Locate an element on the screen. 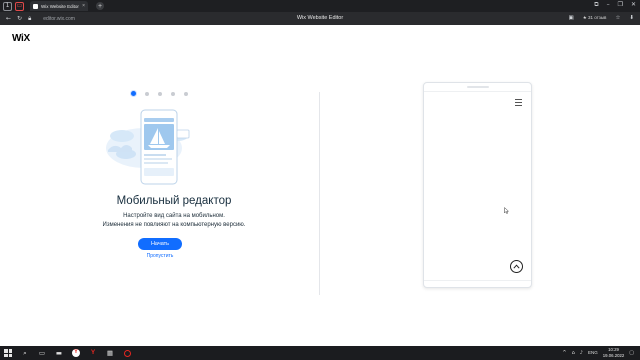 This screenshot has height=360, width=640. address-bar-actions: ▣ ★ 31 отзыв ☆ ⬇ is located at coordinates (601, 18).